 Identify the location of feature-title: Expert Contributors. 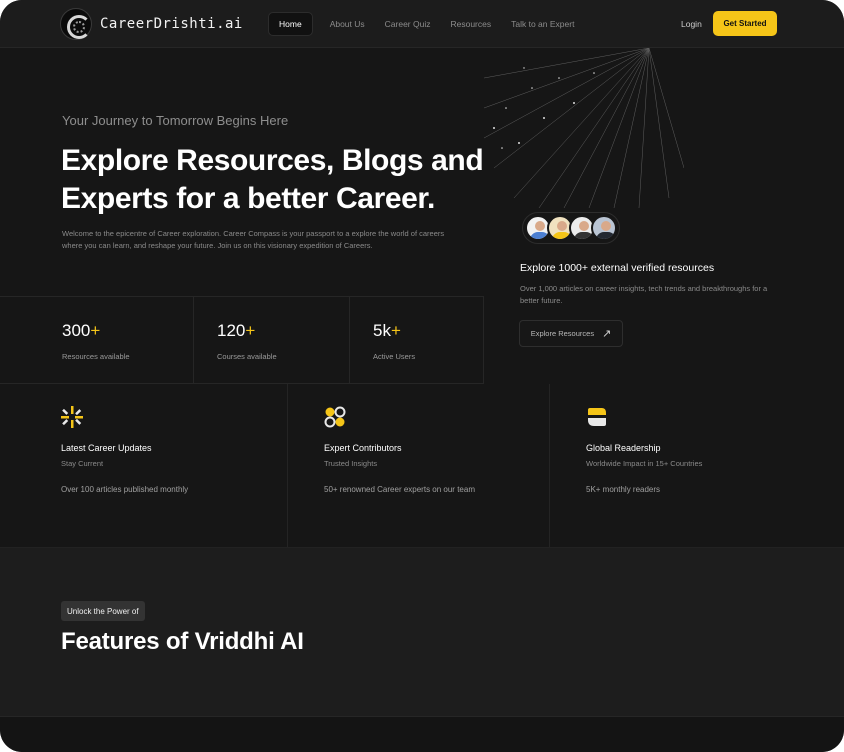
(363, 448).